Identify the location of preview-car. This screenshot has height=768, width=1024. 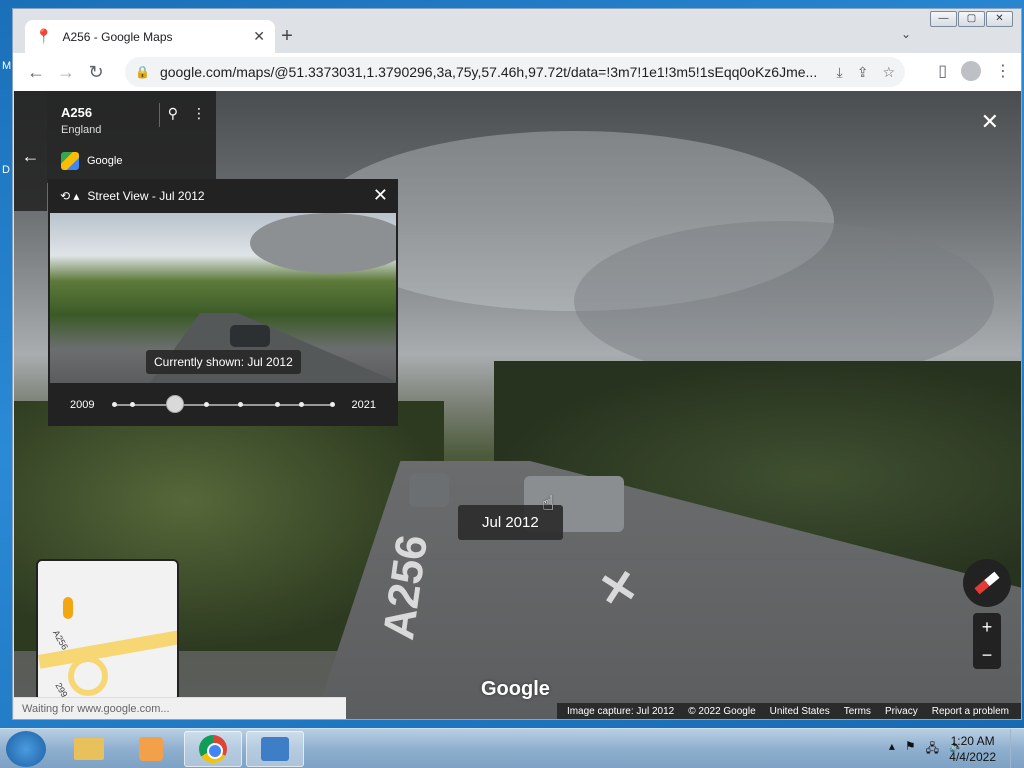
(250, 336).